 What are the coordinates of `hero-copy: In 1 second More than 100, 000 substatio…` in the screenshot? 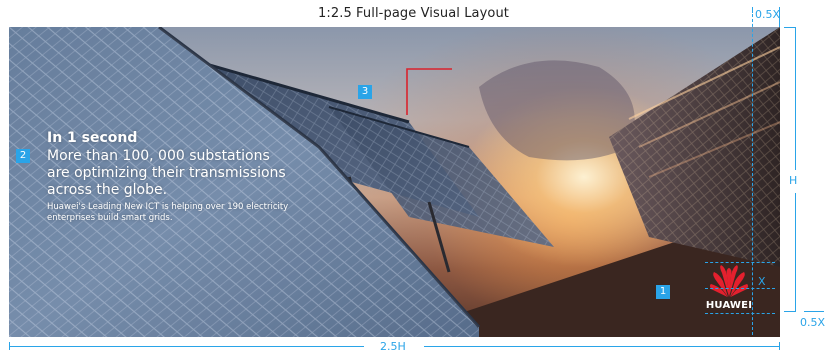 It's located at (197, 177).